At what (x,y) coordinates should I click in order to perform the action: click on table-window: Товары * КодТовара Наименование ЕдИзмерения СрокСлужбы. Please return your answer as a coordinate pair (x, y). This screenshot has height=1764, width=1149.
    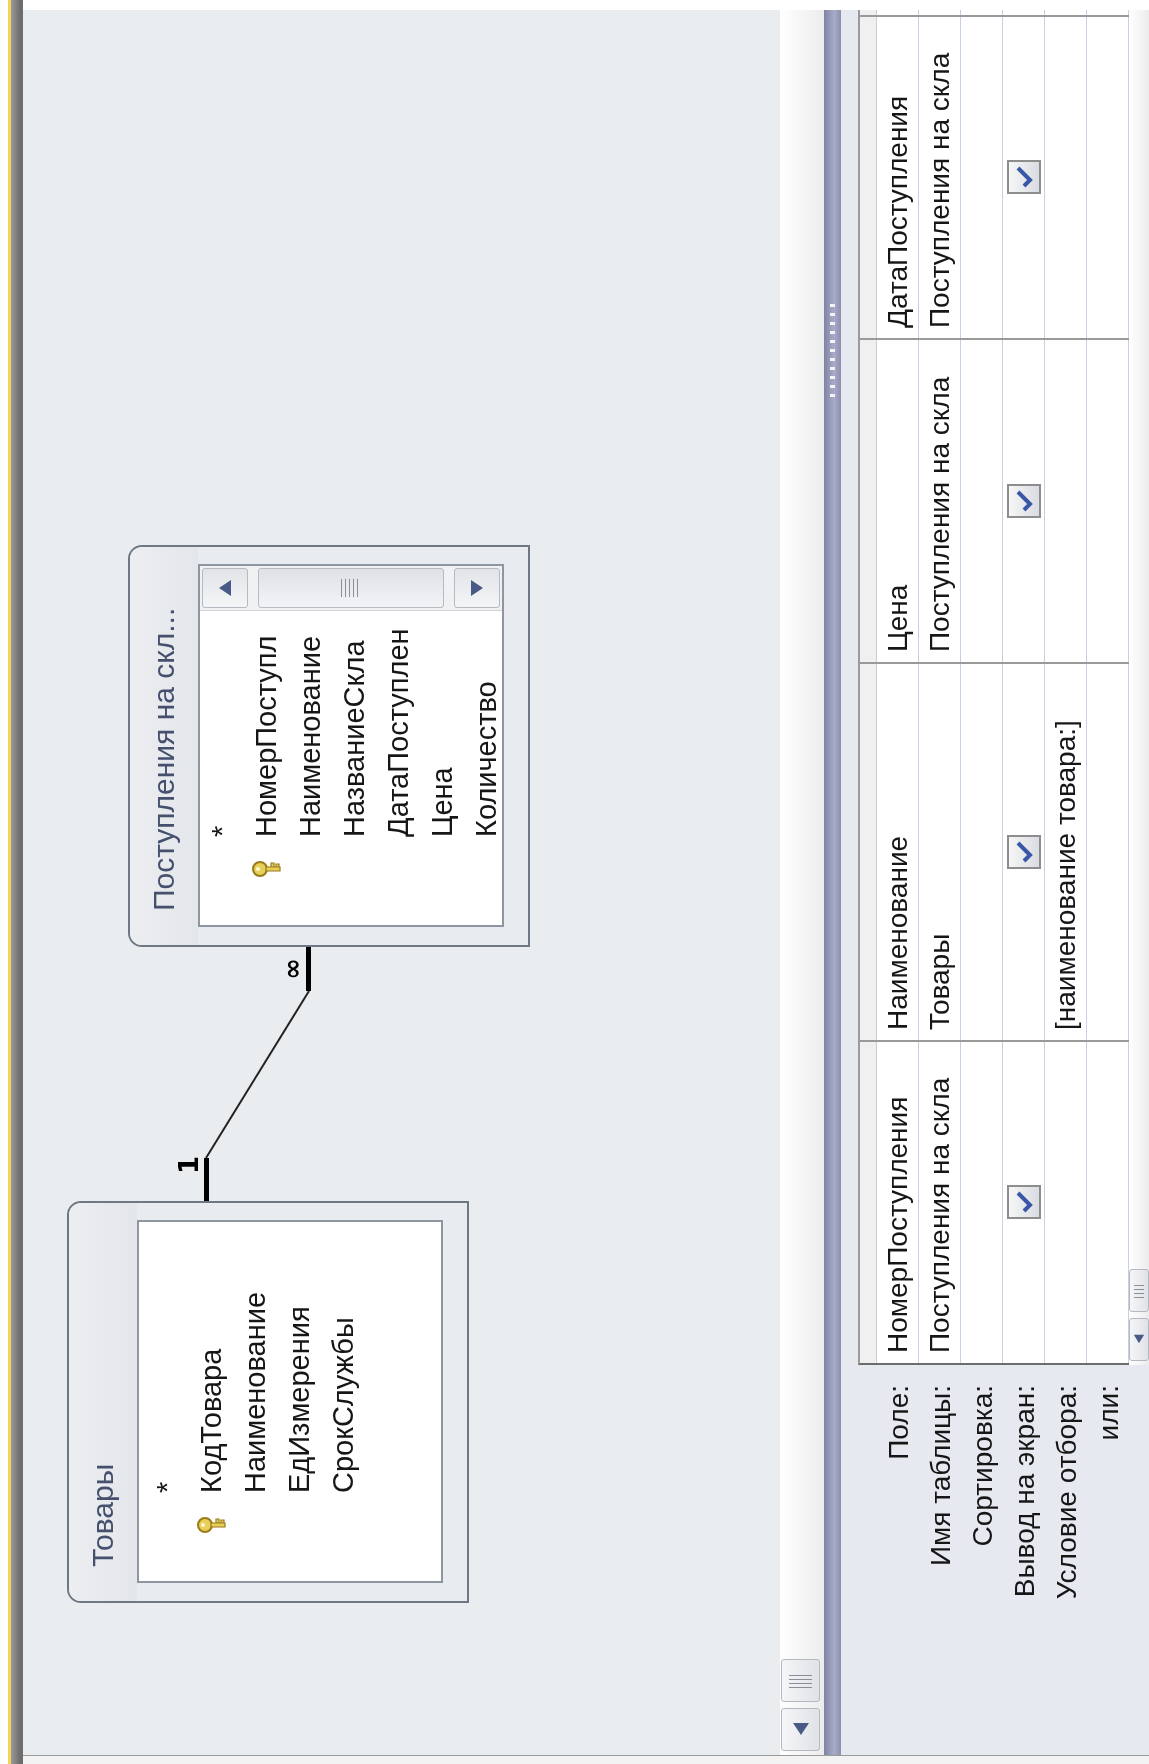
    Looking at the image, I should click on (268, 1402).